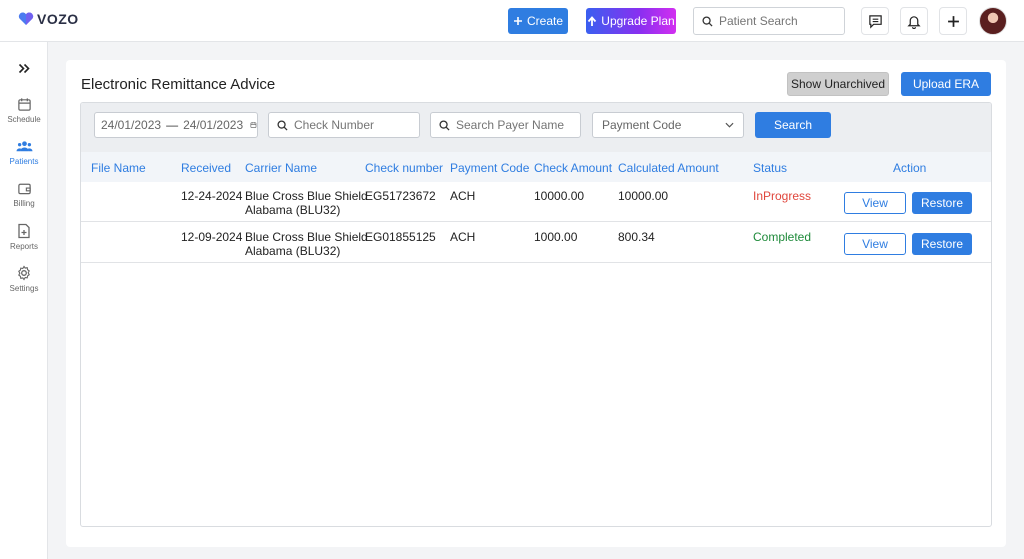 The height and width of the screenshot is (559, 1024). I want to click on column-header: Check Amount, so click(573, 168).